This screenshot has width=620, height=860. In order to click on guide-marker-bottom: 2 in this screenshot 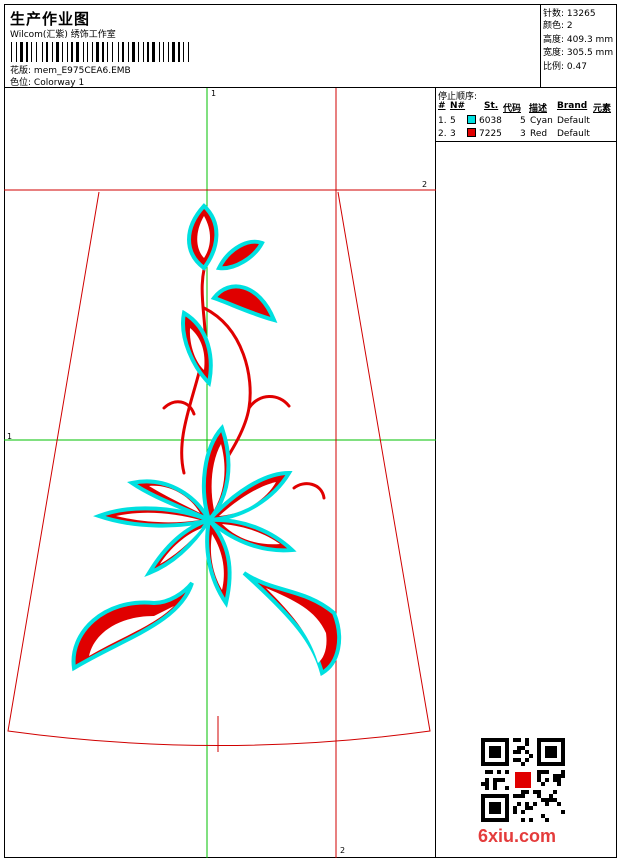, I will do `click(343, 850)`.